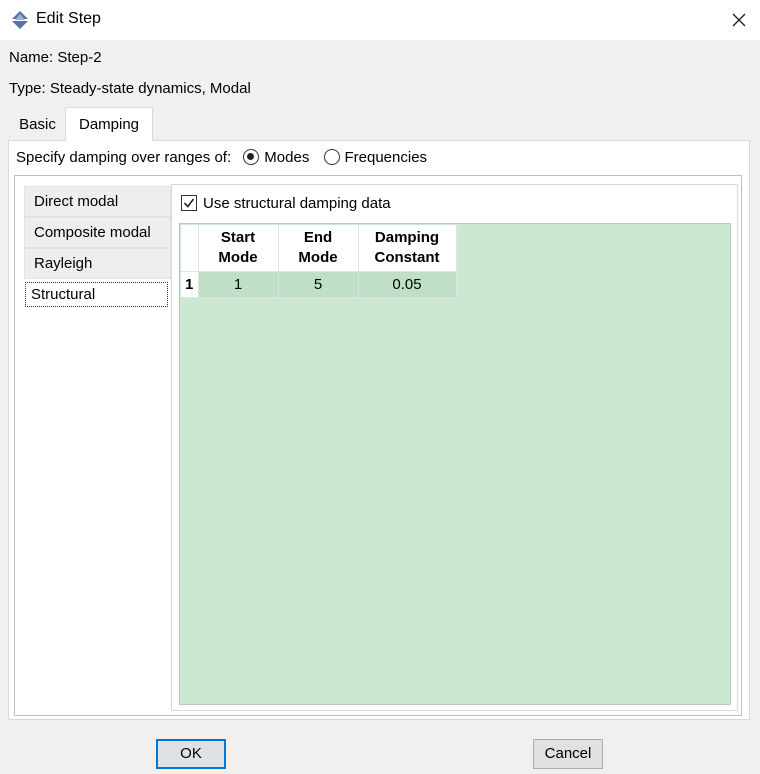 Image resolution: width=760 pixels, height=774 pixels. I want to click on title-bar: Edit Step, so click(380, 20).